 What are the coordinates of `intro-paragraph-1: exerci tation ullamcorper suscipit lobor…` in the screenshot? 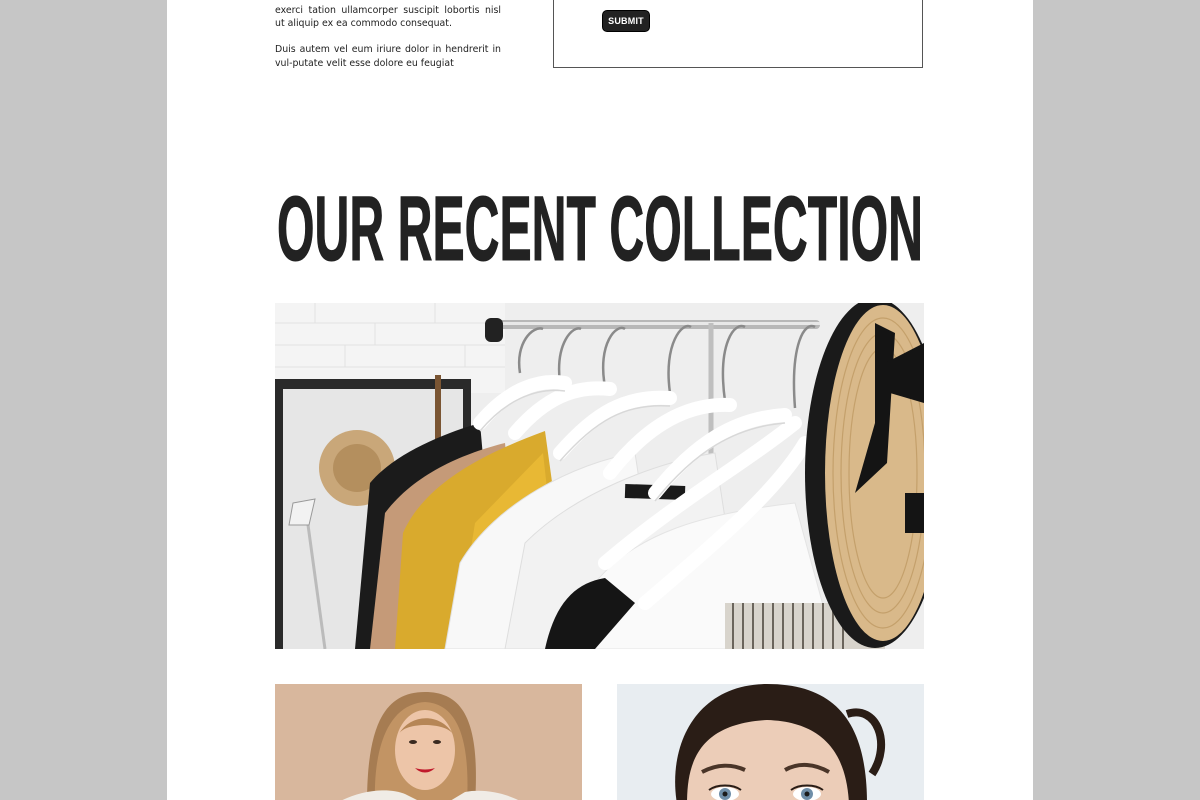 It's located at (388, 17).